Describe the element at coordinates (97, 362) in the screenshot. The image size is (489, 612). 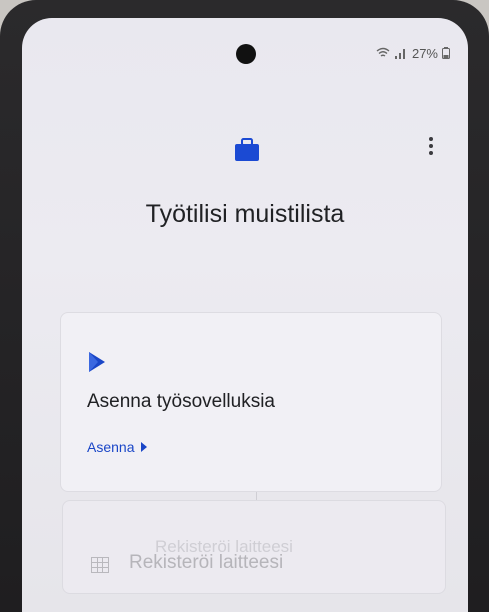
I see `play-store-icon` at that location.